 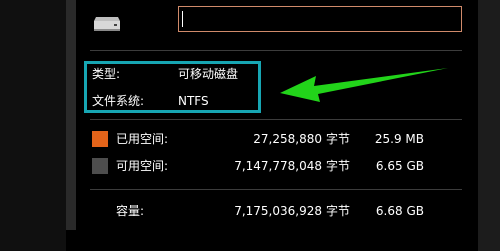 What do you see at coordinates (142, 166) in the screenshot?
I see `free-space-label: 可用空间:` at bounding box center [142, 166].